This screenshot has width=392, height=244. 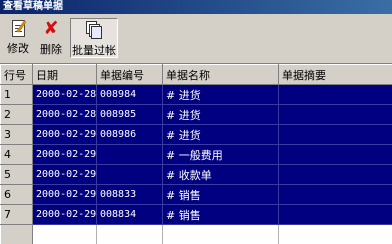 I want to click on table-row: 6 2000-02-29 008833 # 销售, so click(x=196, y=194).